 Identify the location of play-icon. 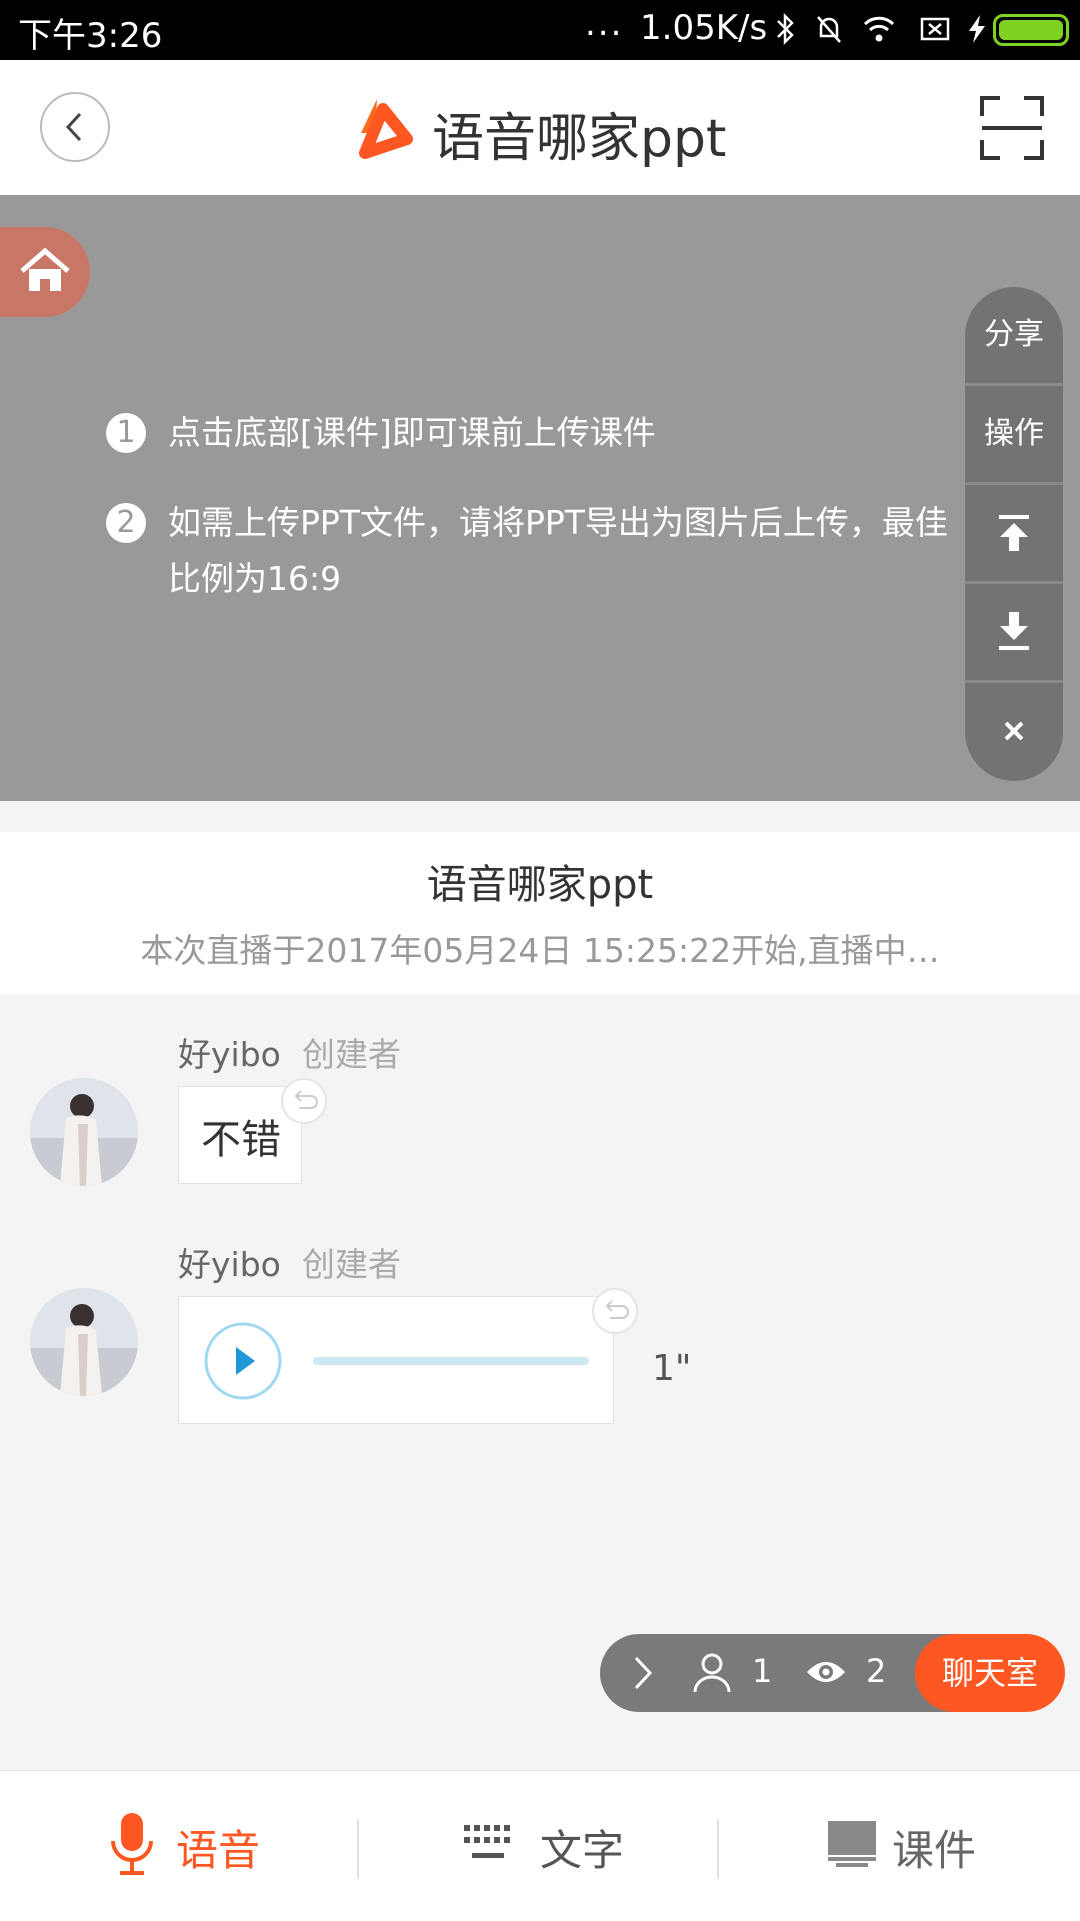
(243, 1361).